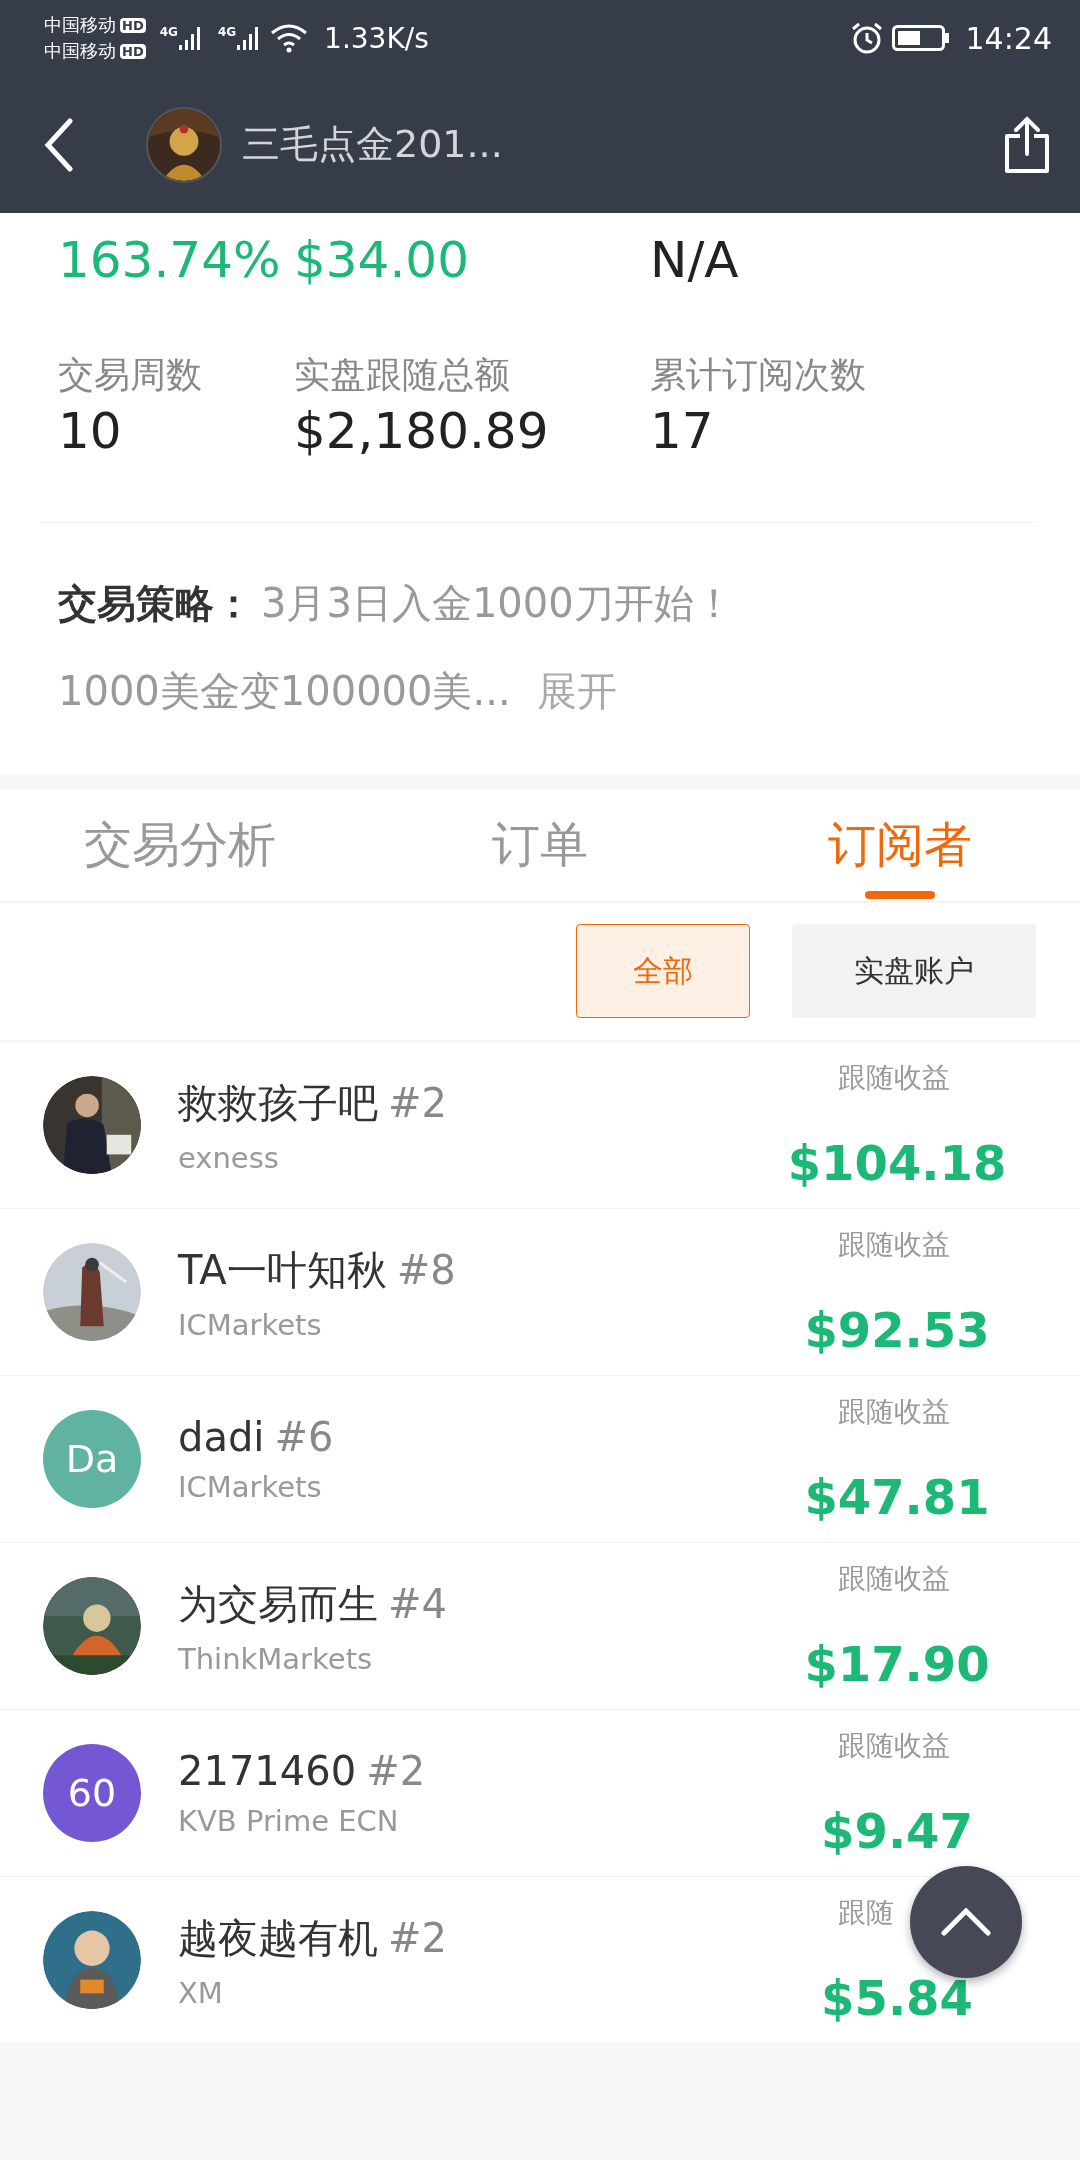 The image size is (1080, 2160). I want to click on stat-value: $34.00, so click(382, 260).